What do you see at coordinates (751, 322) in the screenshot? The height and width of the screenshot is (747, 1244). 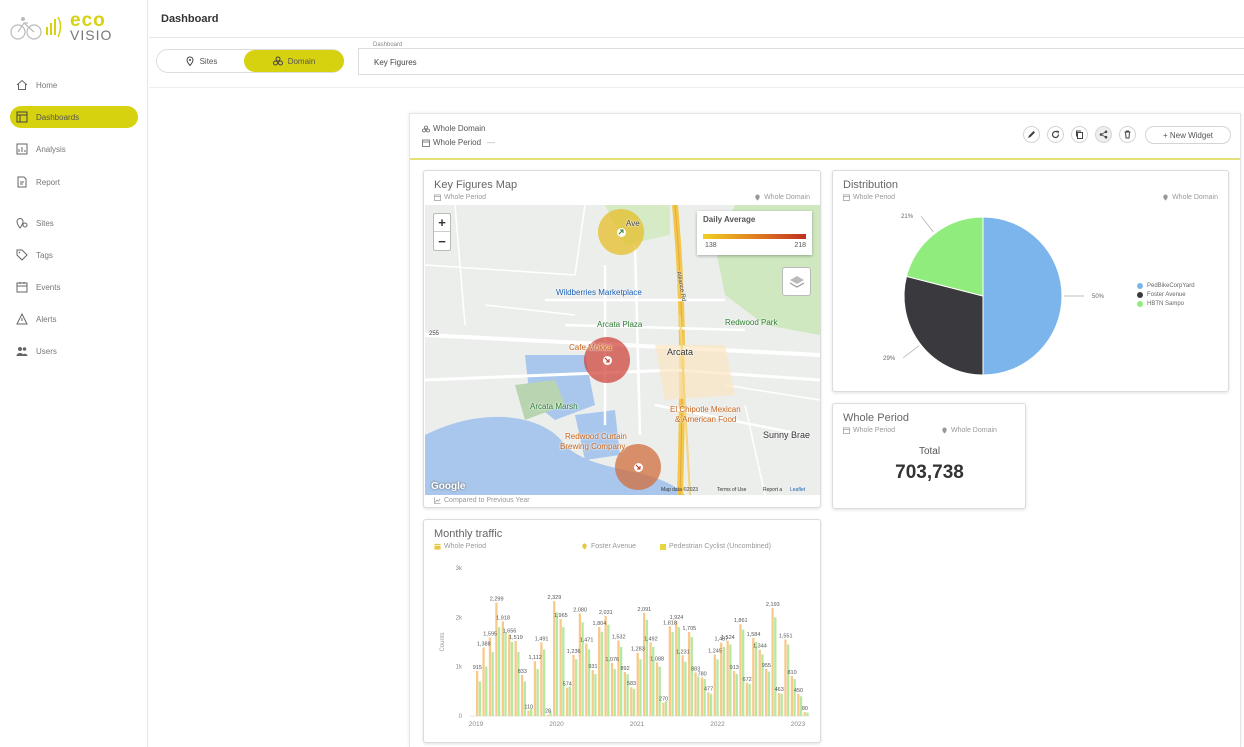 I see `map-label-redwood-park: Redwood Park` at bounding box center [751, 322].